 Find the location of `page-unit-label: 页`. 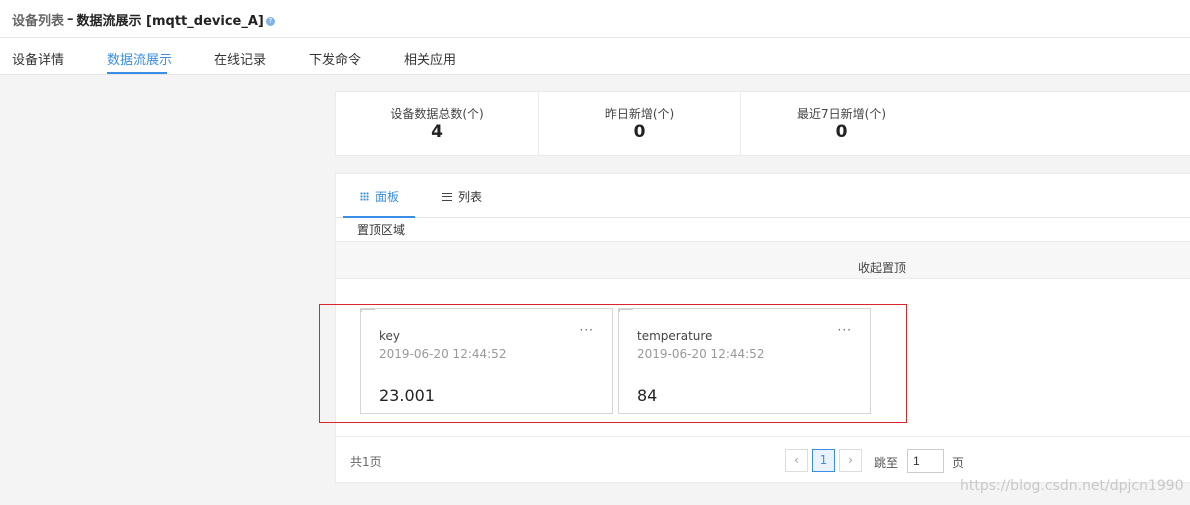

page-unit-label: 页 is located at coordinates (958, 463).